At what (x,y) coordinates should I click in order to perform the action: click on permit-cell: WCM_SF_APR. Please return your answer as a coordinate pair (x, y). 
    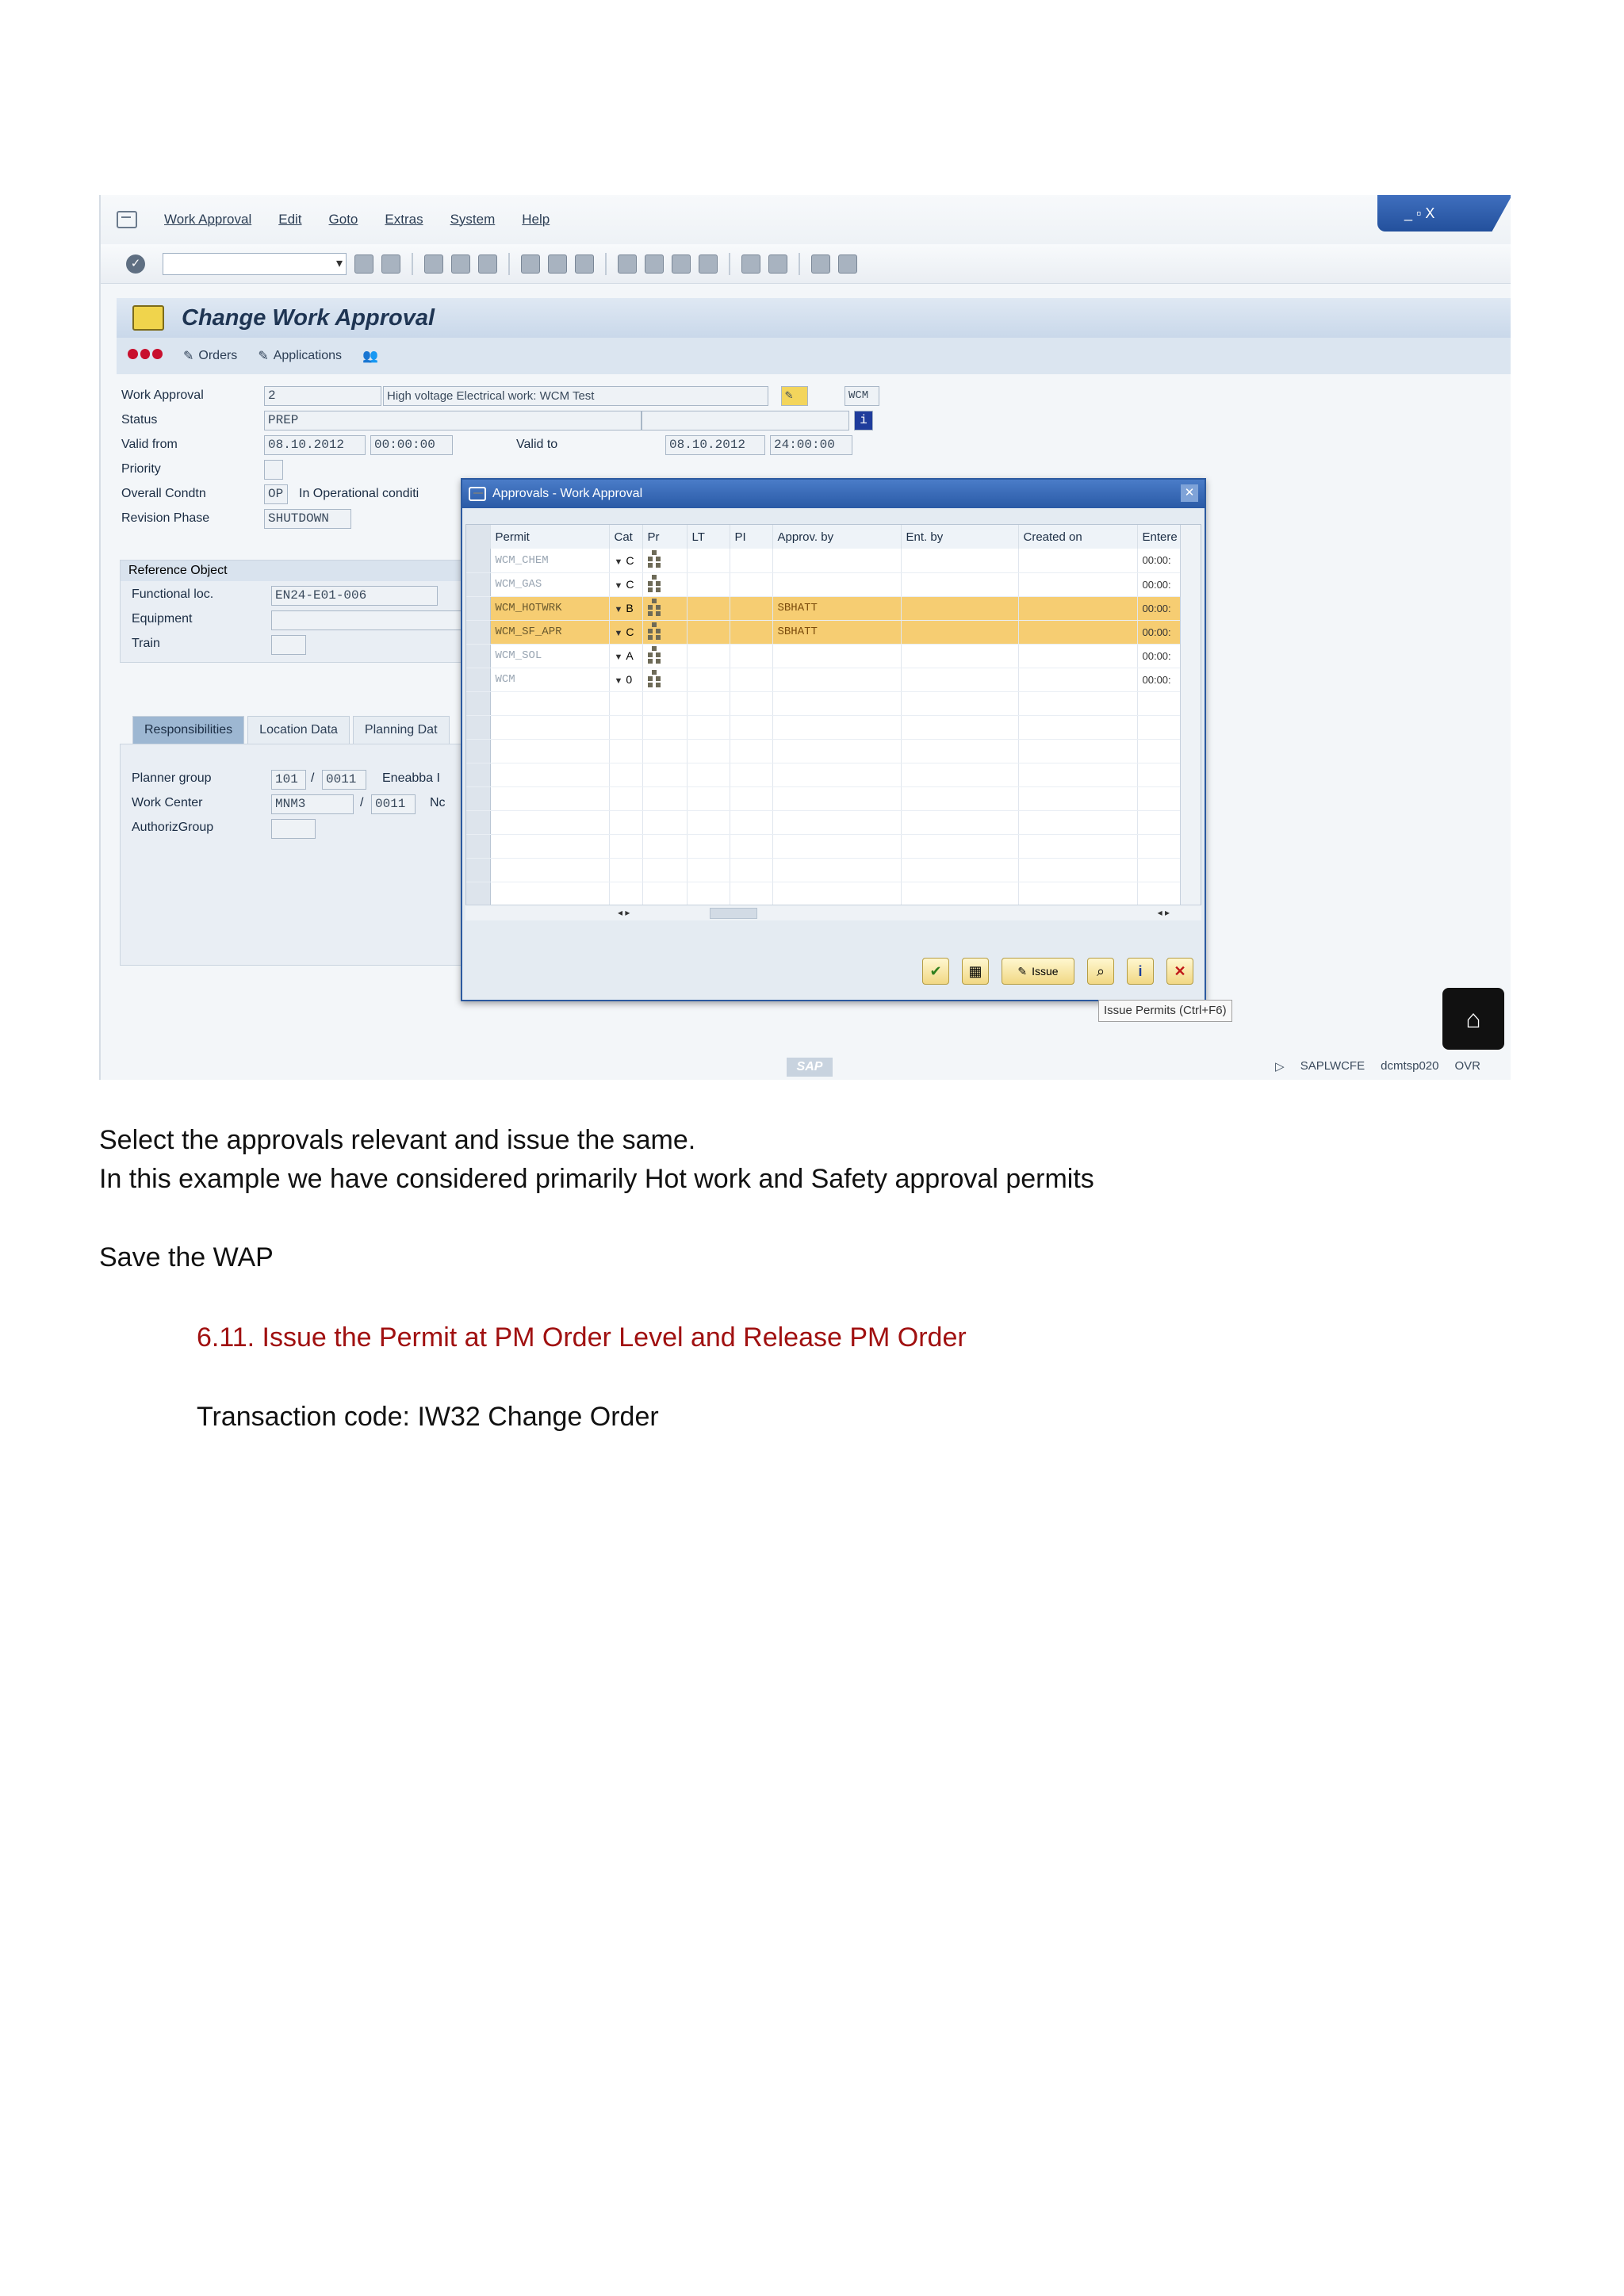
    Looking at the image, I should click on (550, 632).